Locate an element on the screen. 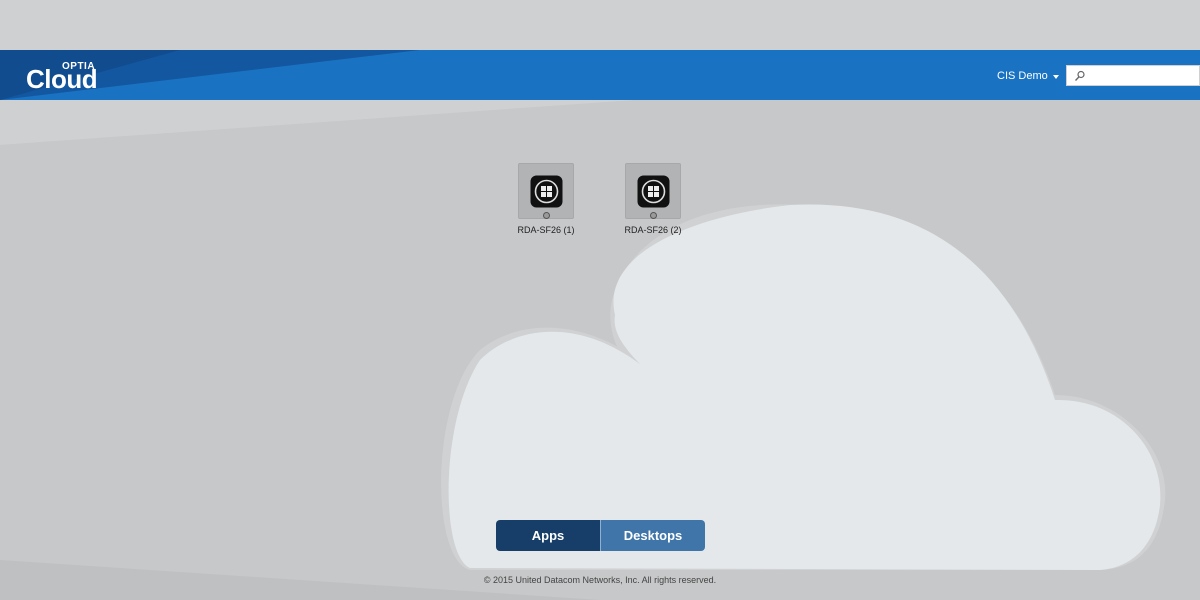 Image resolution: width=1200 pixels, height=600 pixels. app-label: RDA-SF26 (2) is located at coordinates (653, 230).